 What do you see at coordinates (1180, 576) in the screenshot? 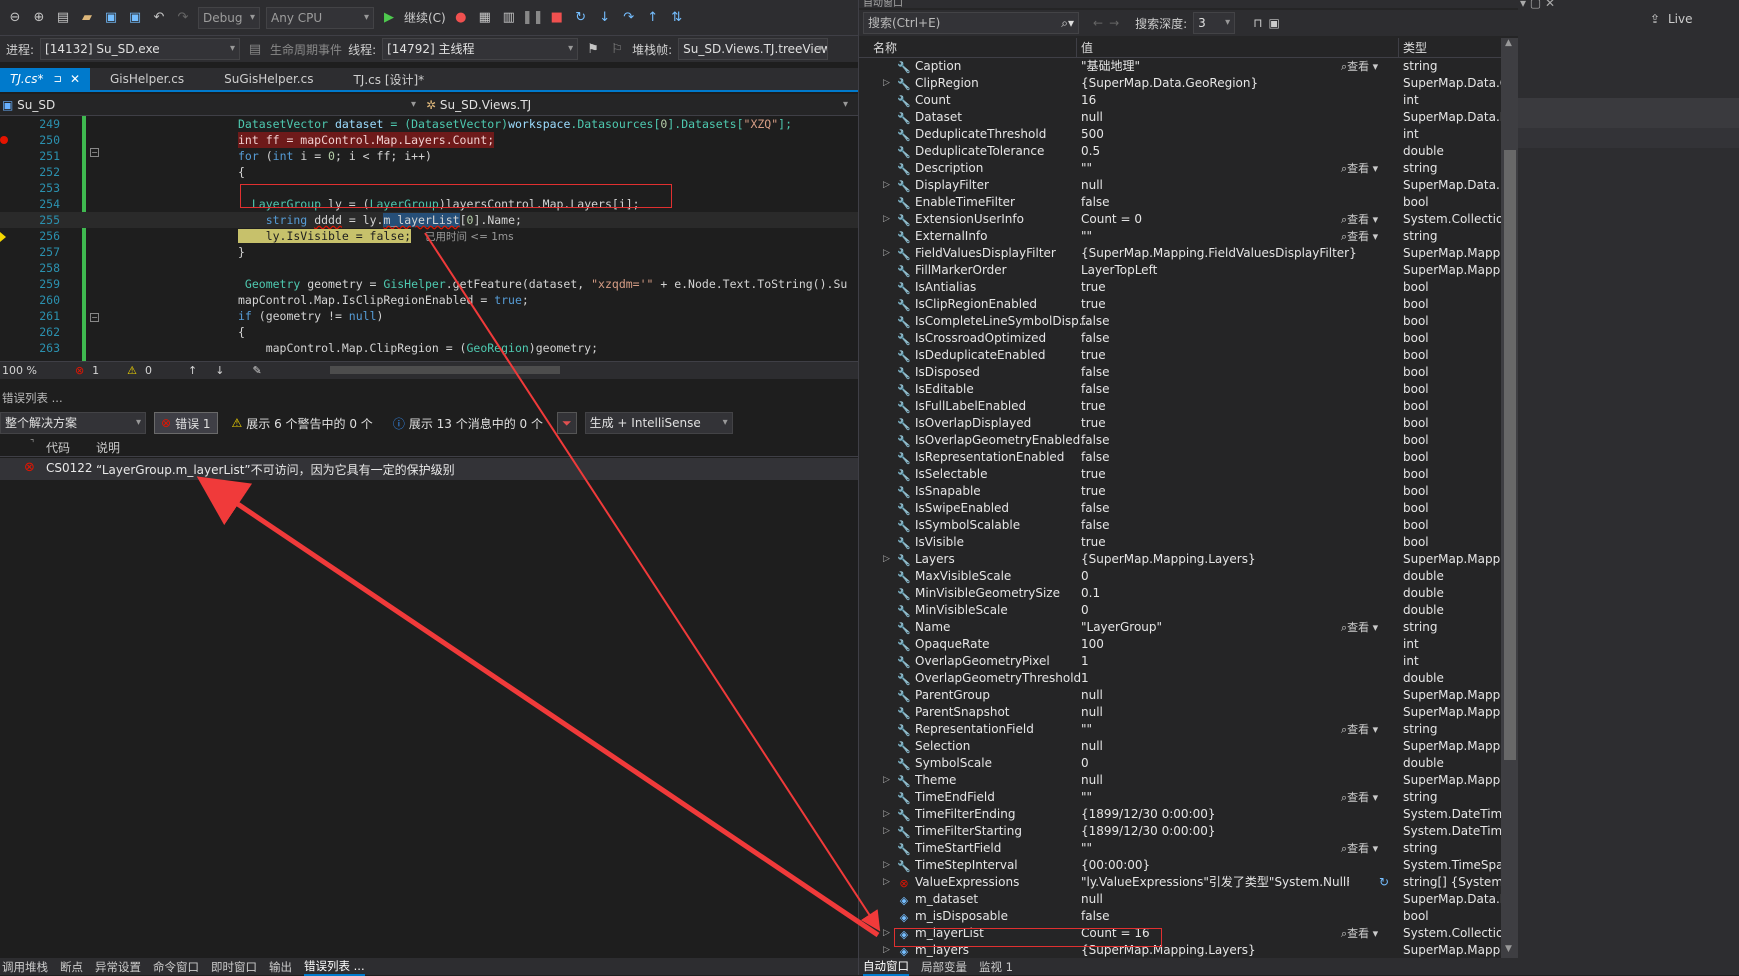
I see `autos-row: 🔧 MaxVisibleScale 0 double` at bounding box center [1180, 576].